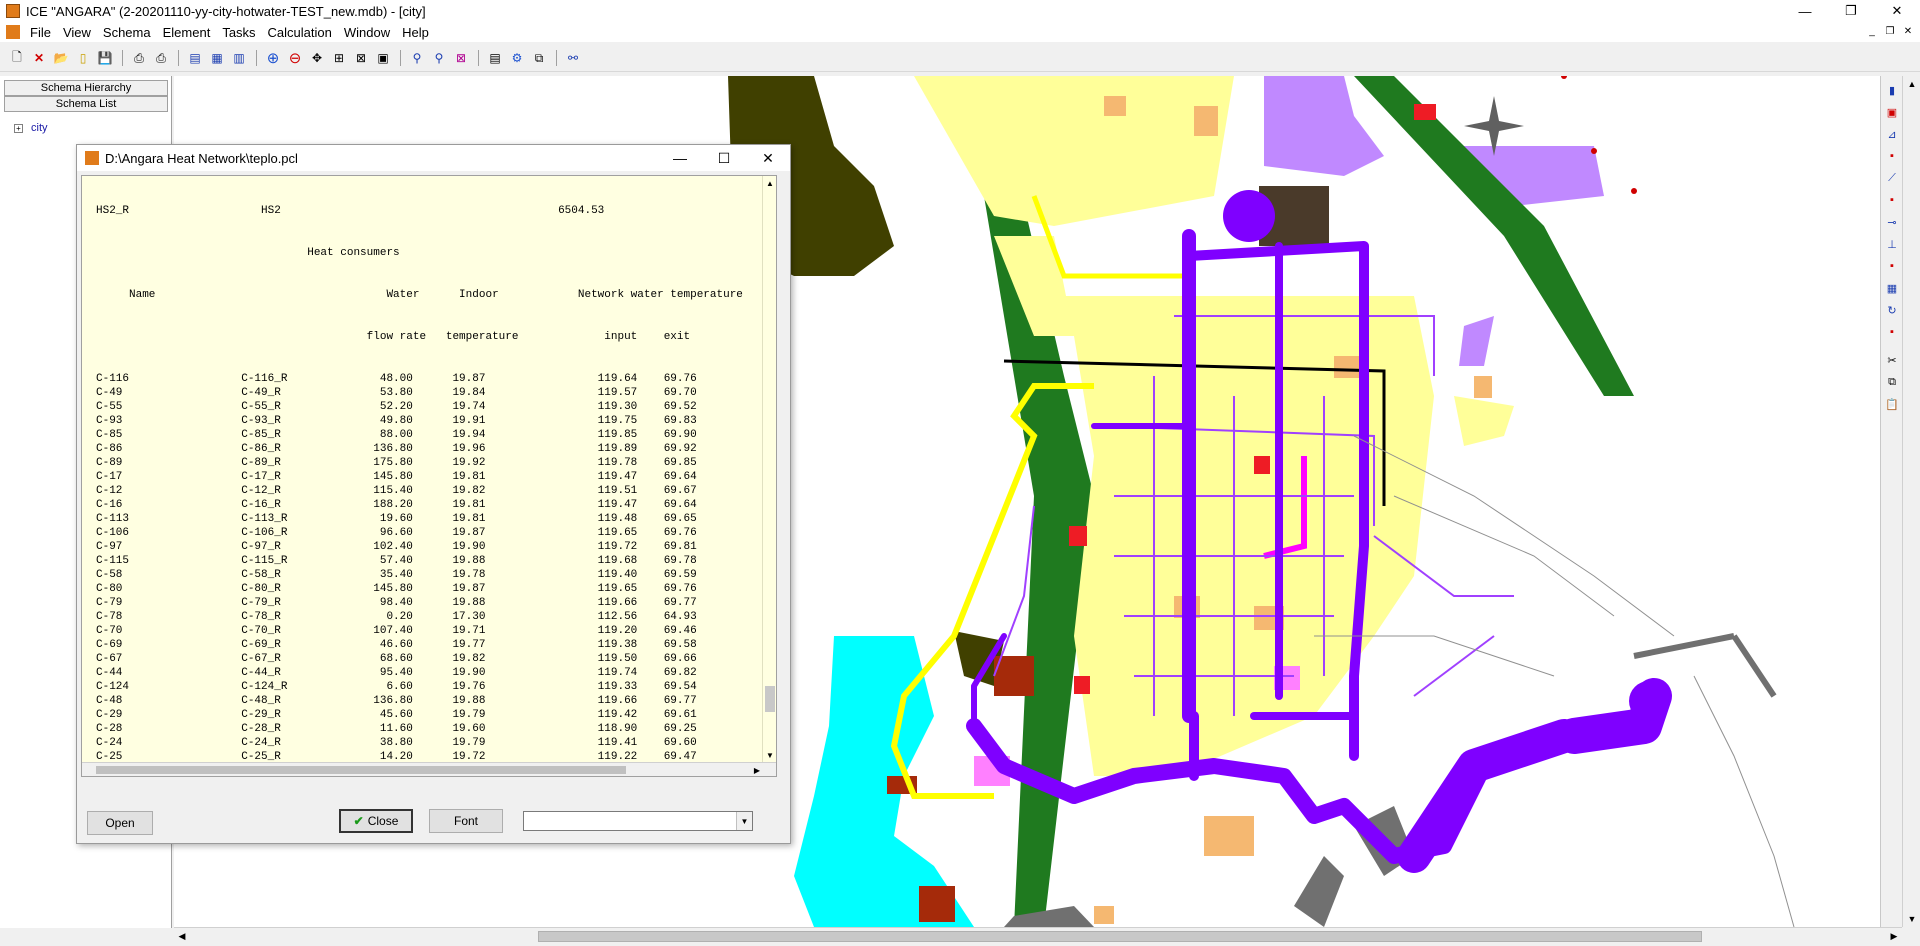 This screenshot has height=946, width=1920. What do you see at coordinates (1892, 112) in the screenshot?
I see `palette-source-icon: ▣` at bounding box center [1892, 112].